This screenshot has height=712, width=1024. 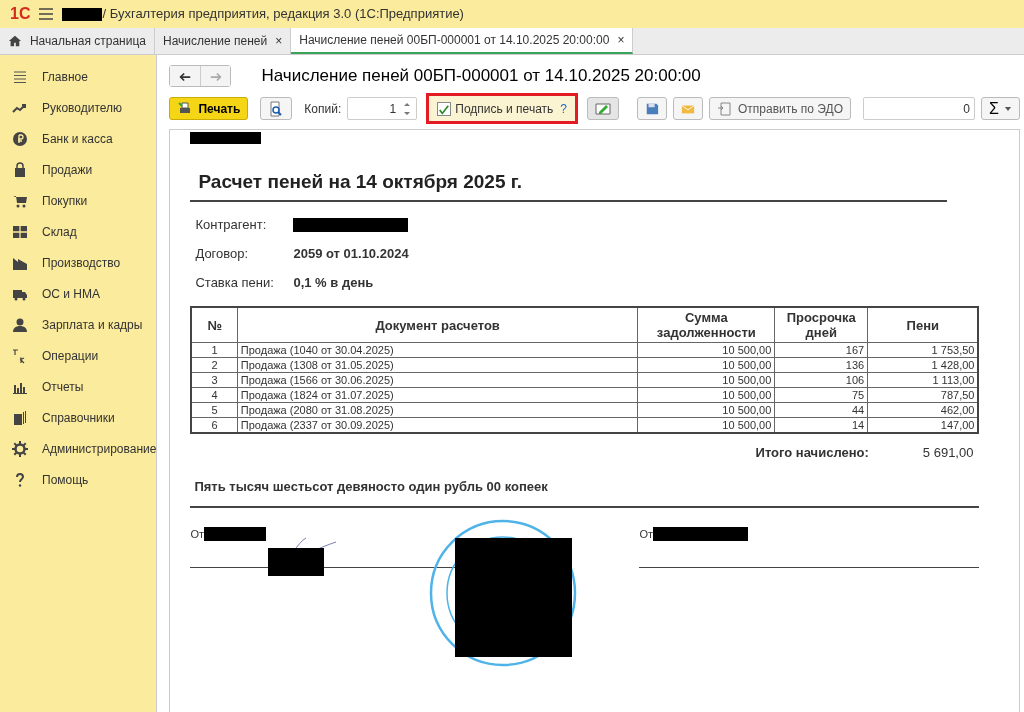 What do you see at coordinates (20, 138) in the screenshot?
I see `coin-icon` at bounding box center [20, 138].